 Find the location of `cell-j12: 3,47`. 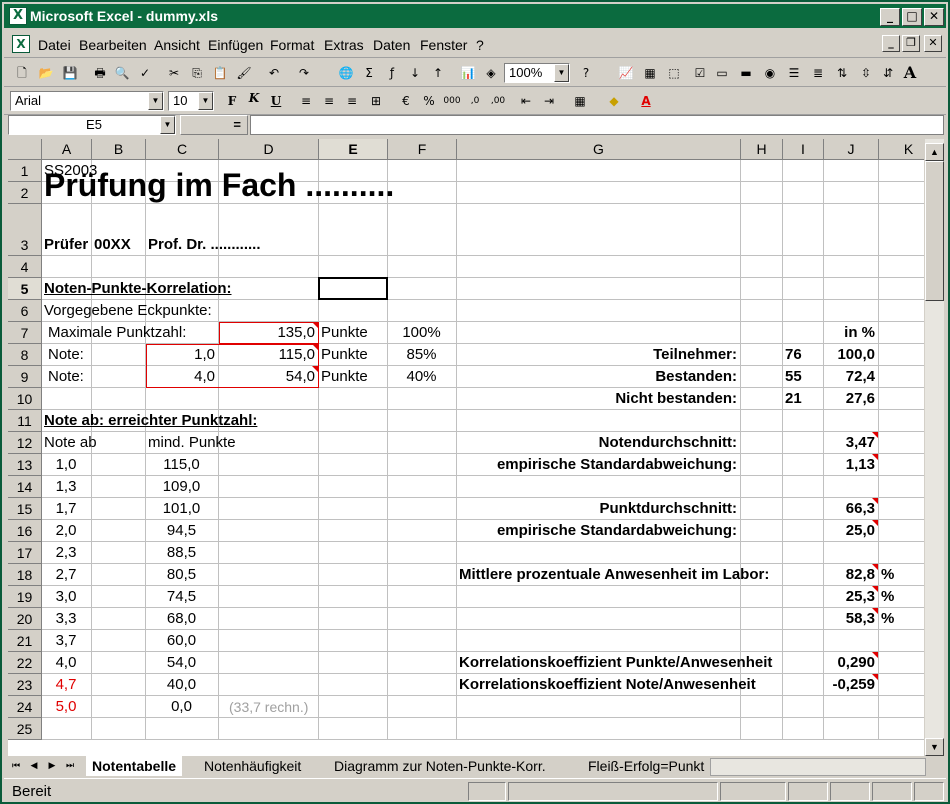

cell-j12: 3,47 is located at coordinates (850, 443).